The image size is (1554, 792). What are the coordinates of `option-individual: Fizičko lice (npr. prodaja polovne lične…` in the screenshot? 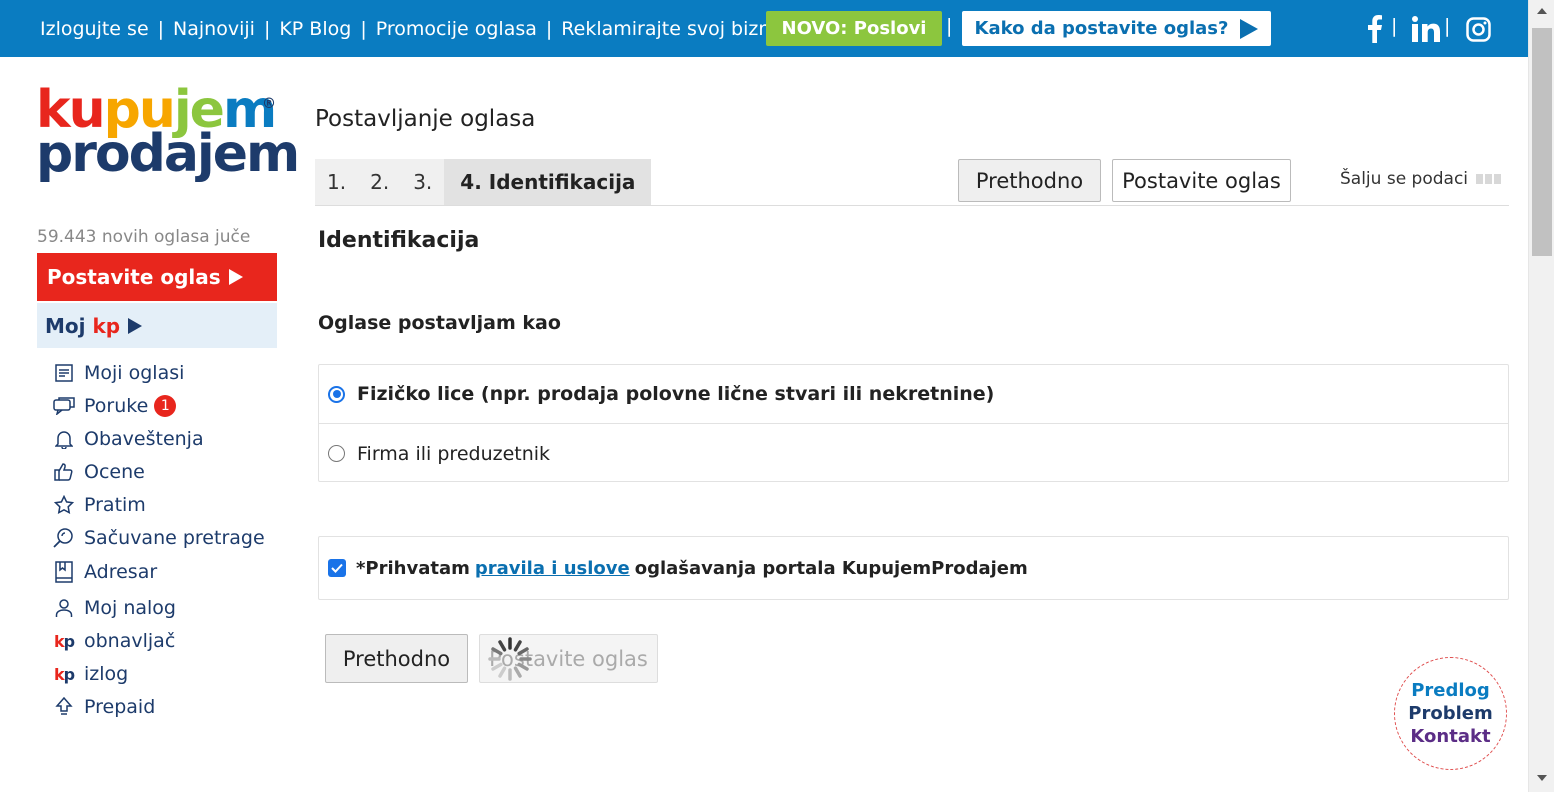 It's located at (913, 394).